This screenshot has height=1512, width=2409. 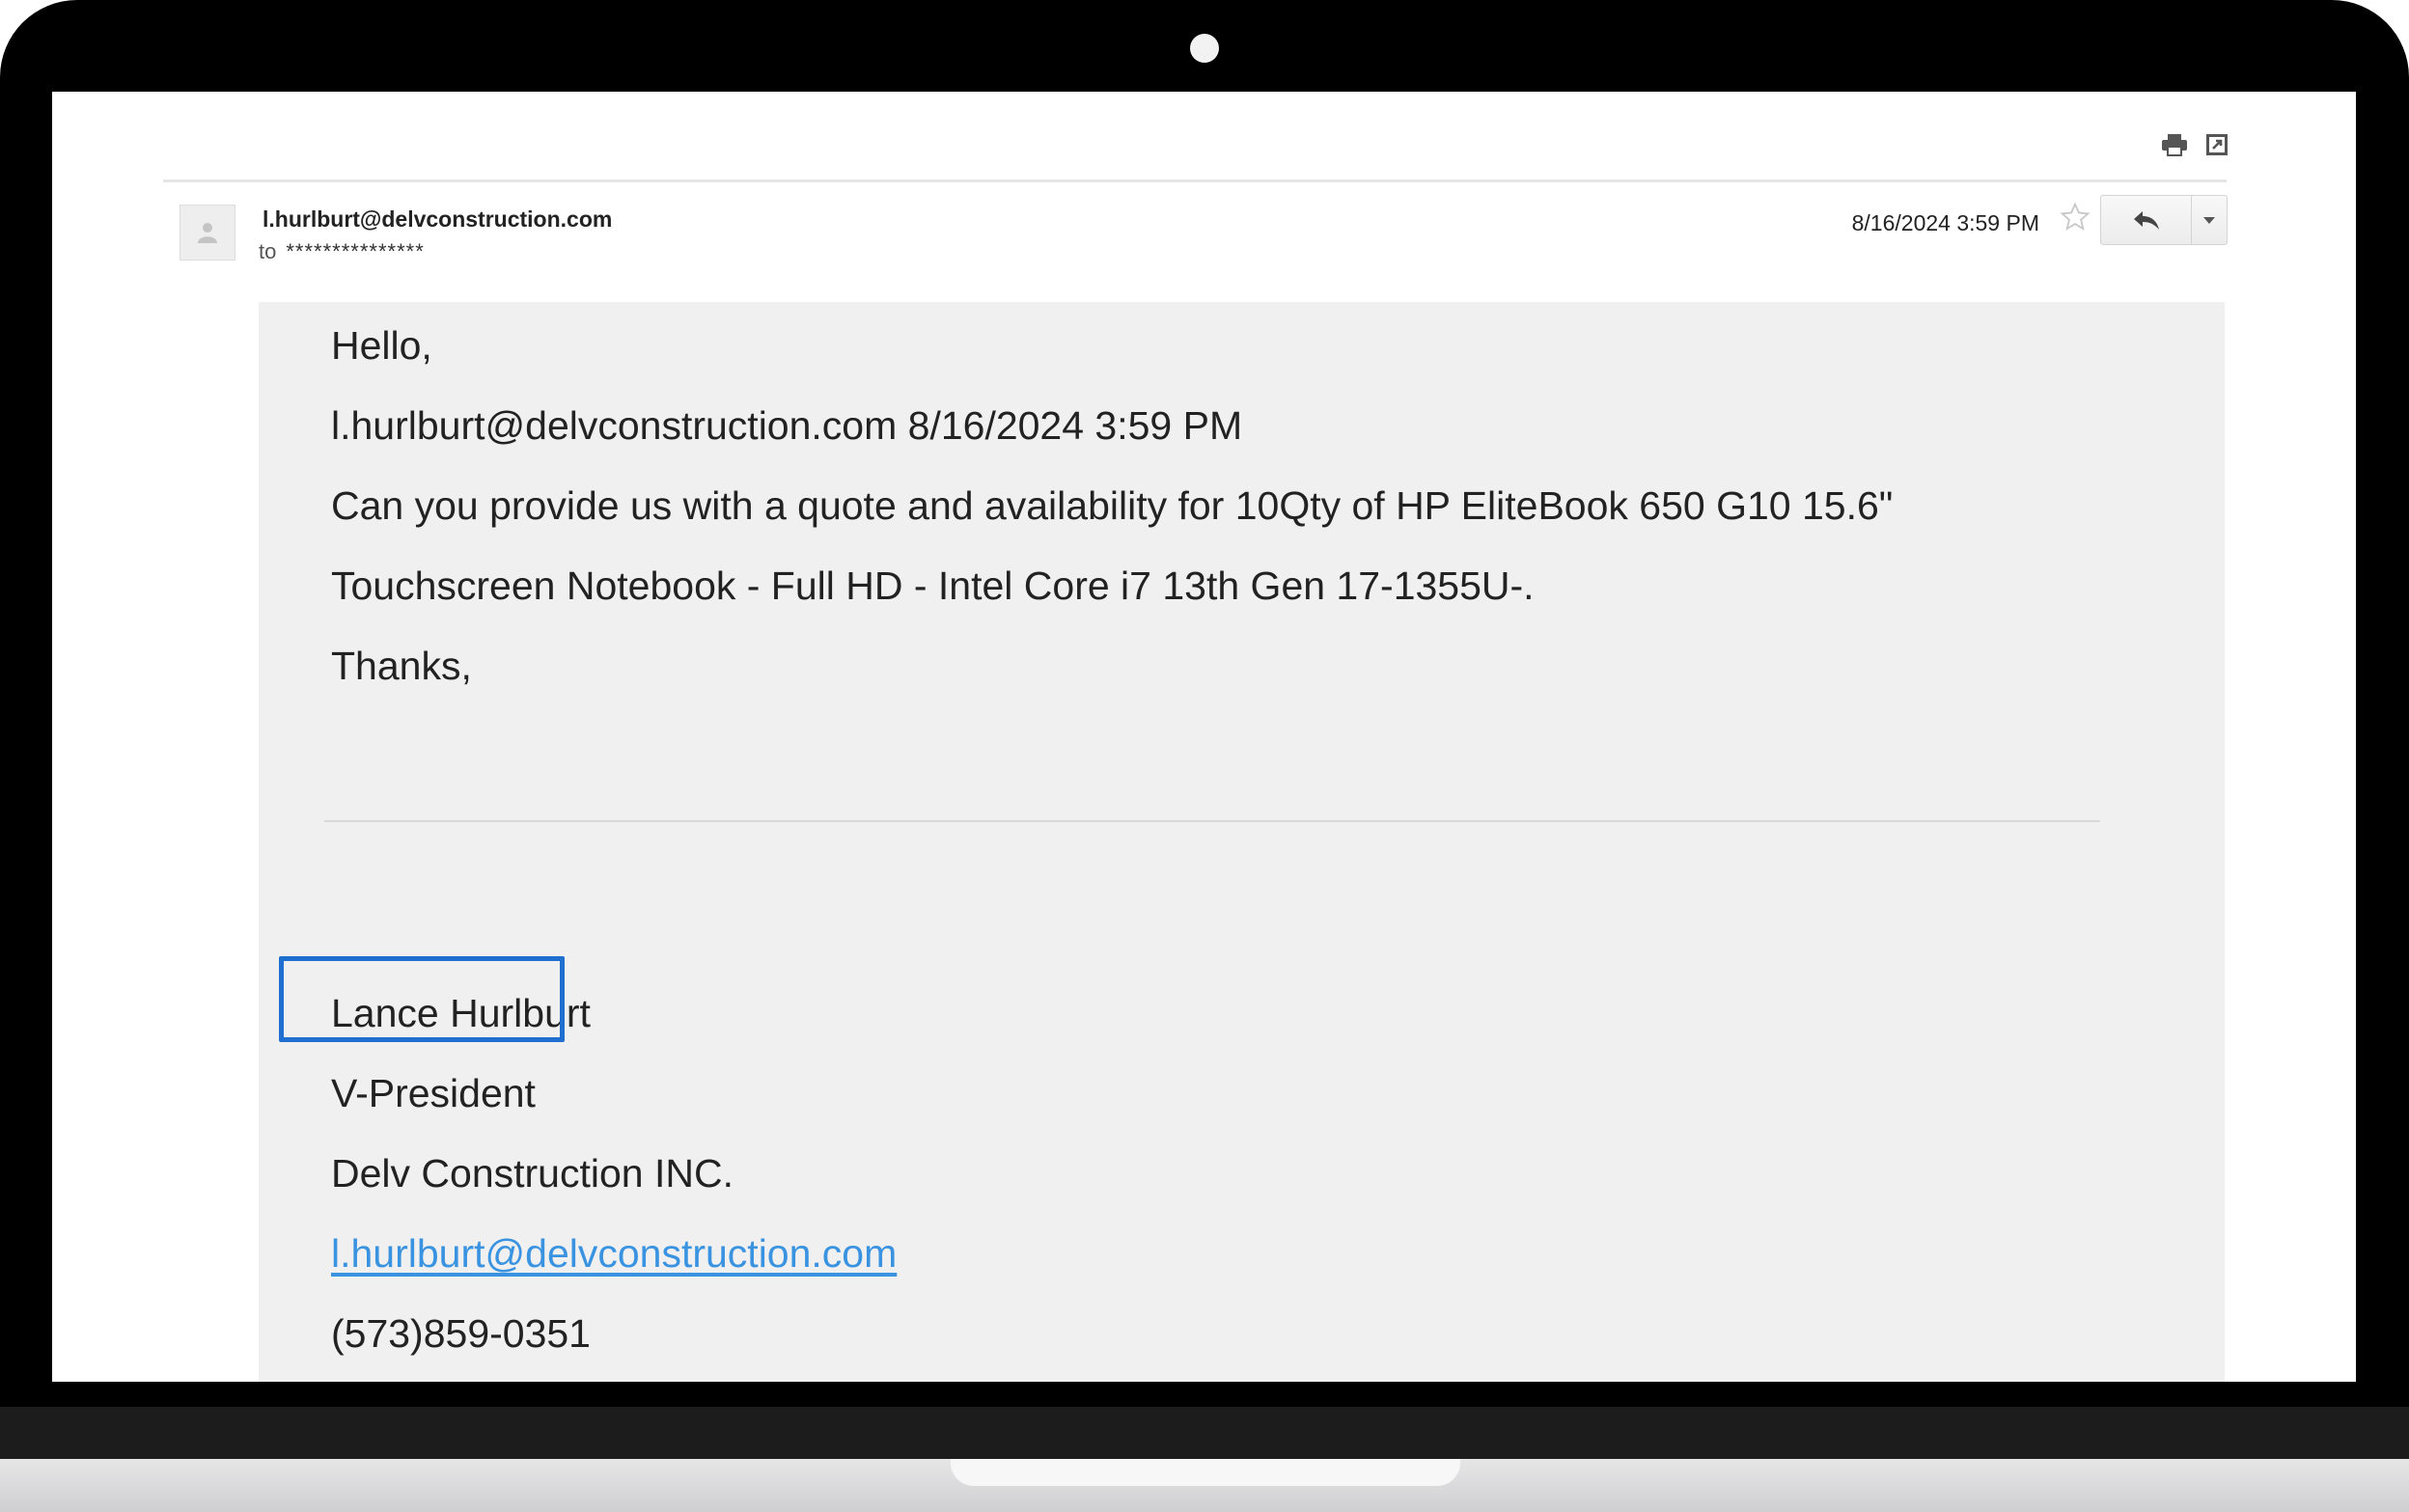 What do you see at coordinates (268, 251) in the screenshot?
I see `to-label: to` at bounding box center [268, 251].